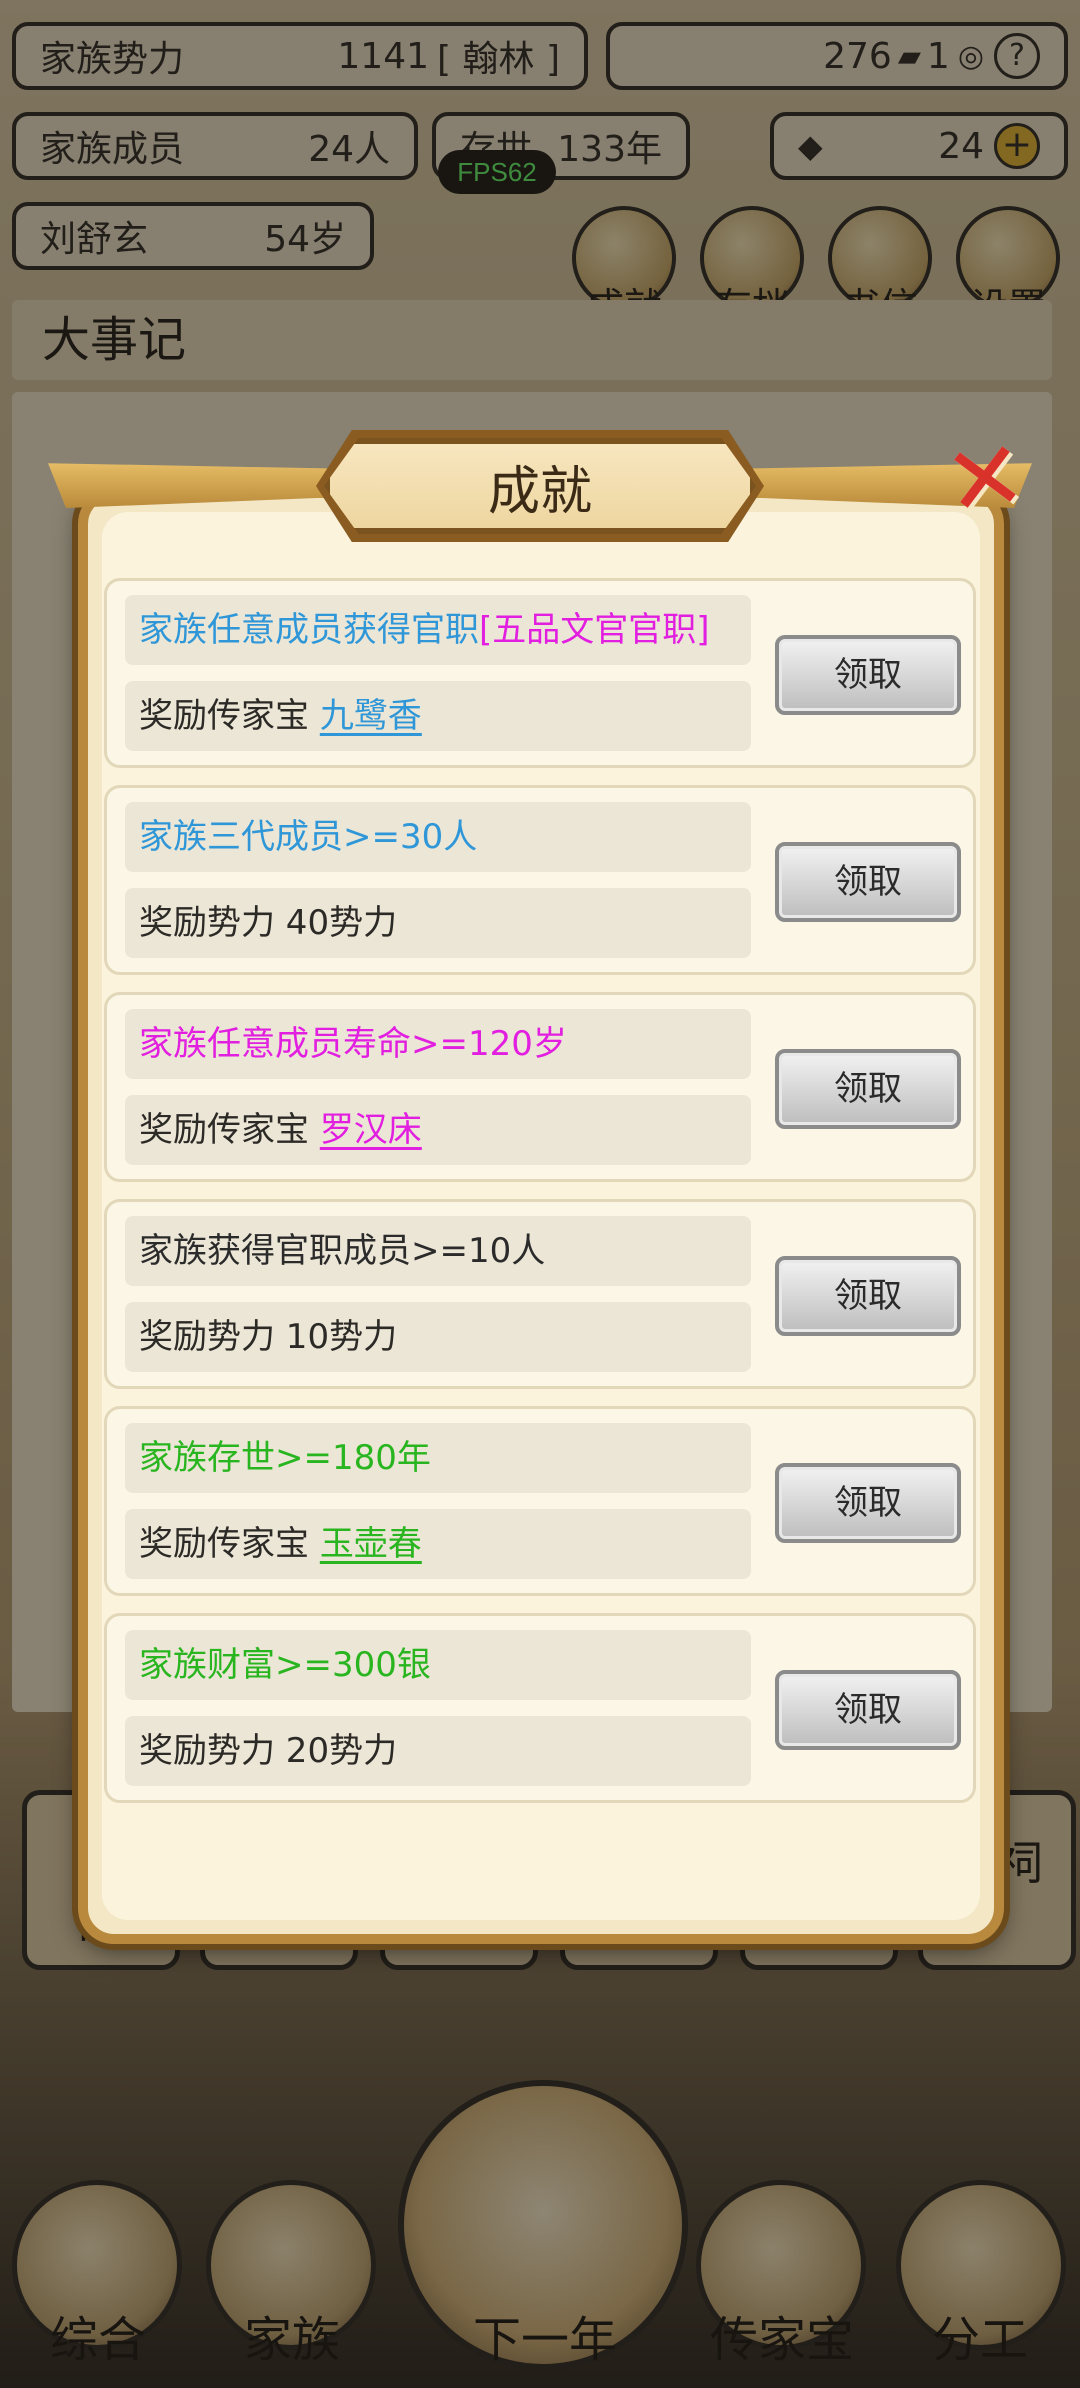  I want to click on achievement-card: 家族获得官职成员>=10人 奖励势力 10势力 领取, so click(540, 1294).